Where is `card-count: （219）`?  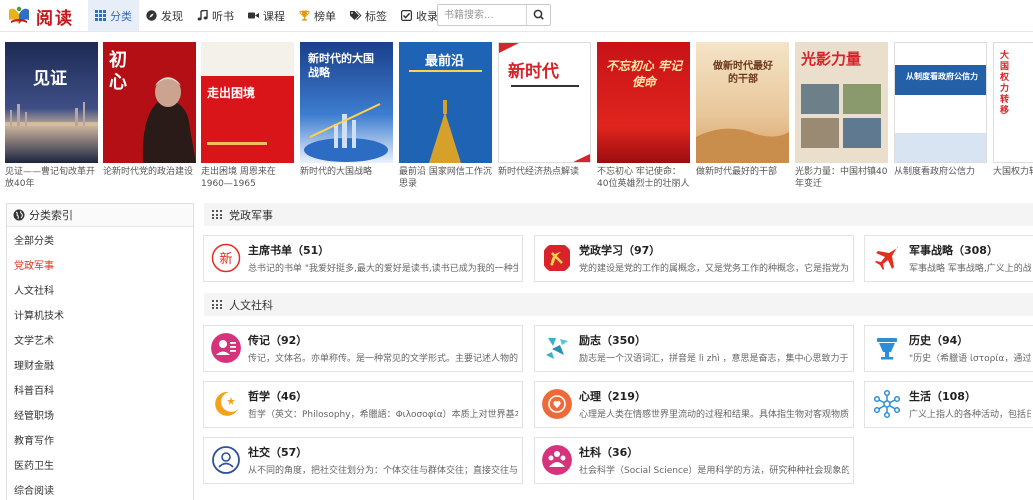
card-count: （219） is located at coordinates (623, 396).